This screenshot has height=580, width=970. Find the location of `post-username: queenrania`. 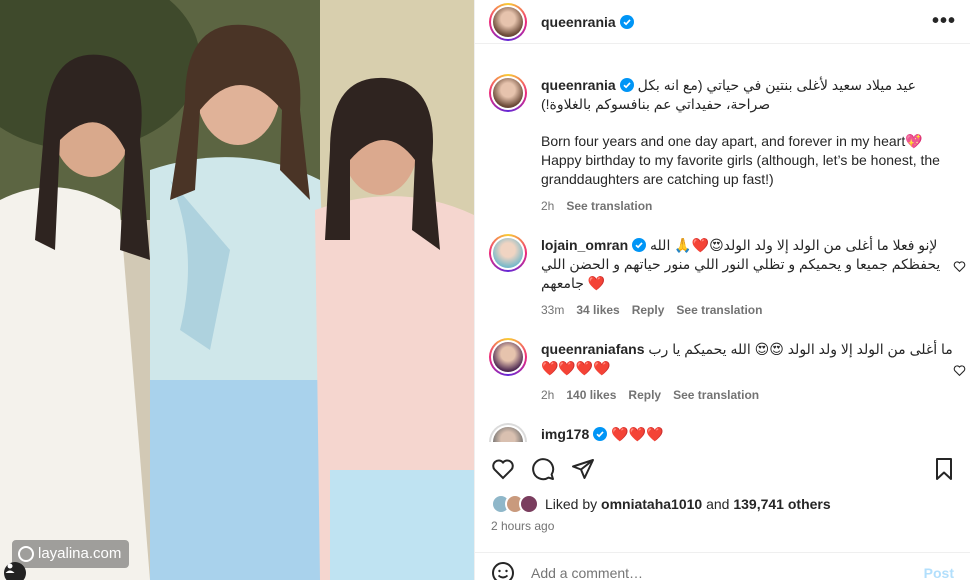

post-username: queenrania is located at coordinates (578, 22).